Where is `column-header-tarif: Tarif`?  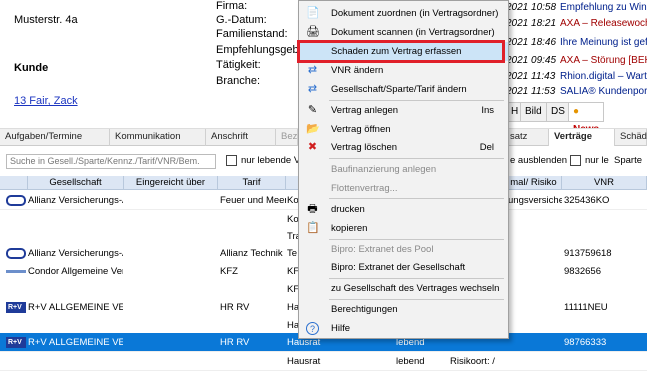 column-header-tarif: Tarif is located at coordinates (252, 183).